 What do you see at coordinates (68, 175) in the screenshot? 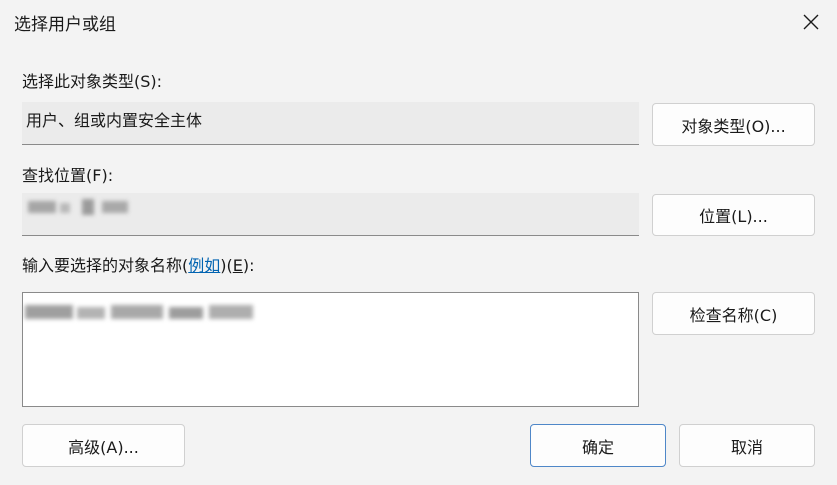
I see `location-label: 查找位置(F):` at bounding box center [68, 175].